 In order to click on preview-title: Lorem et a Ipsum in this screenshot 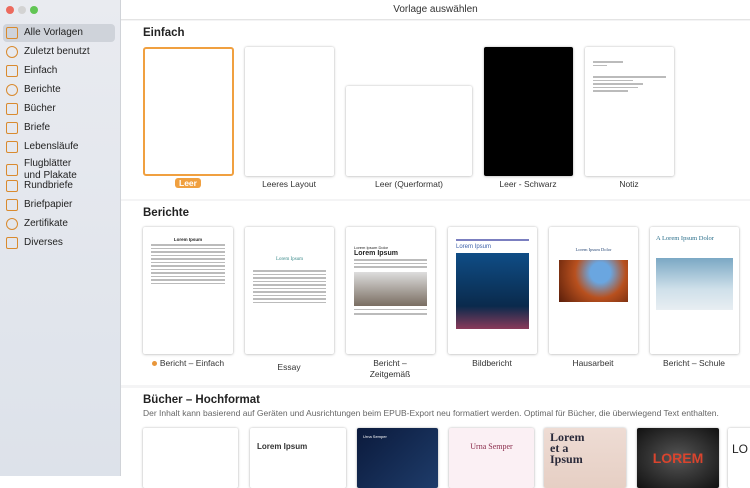, I will do `click(567, 448)`.